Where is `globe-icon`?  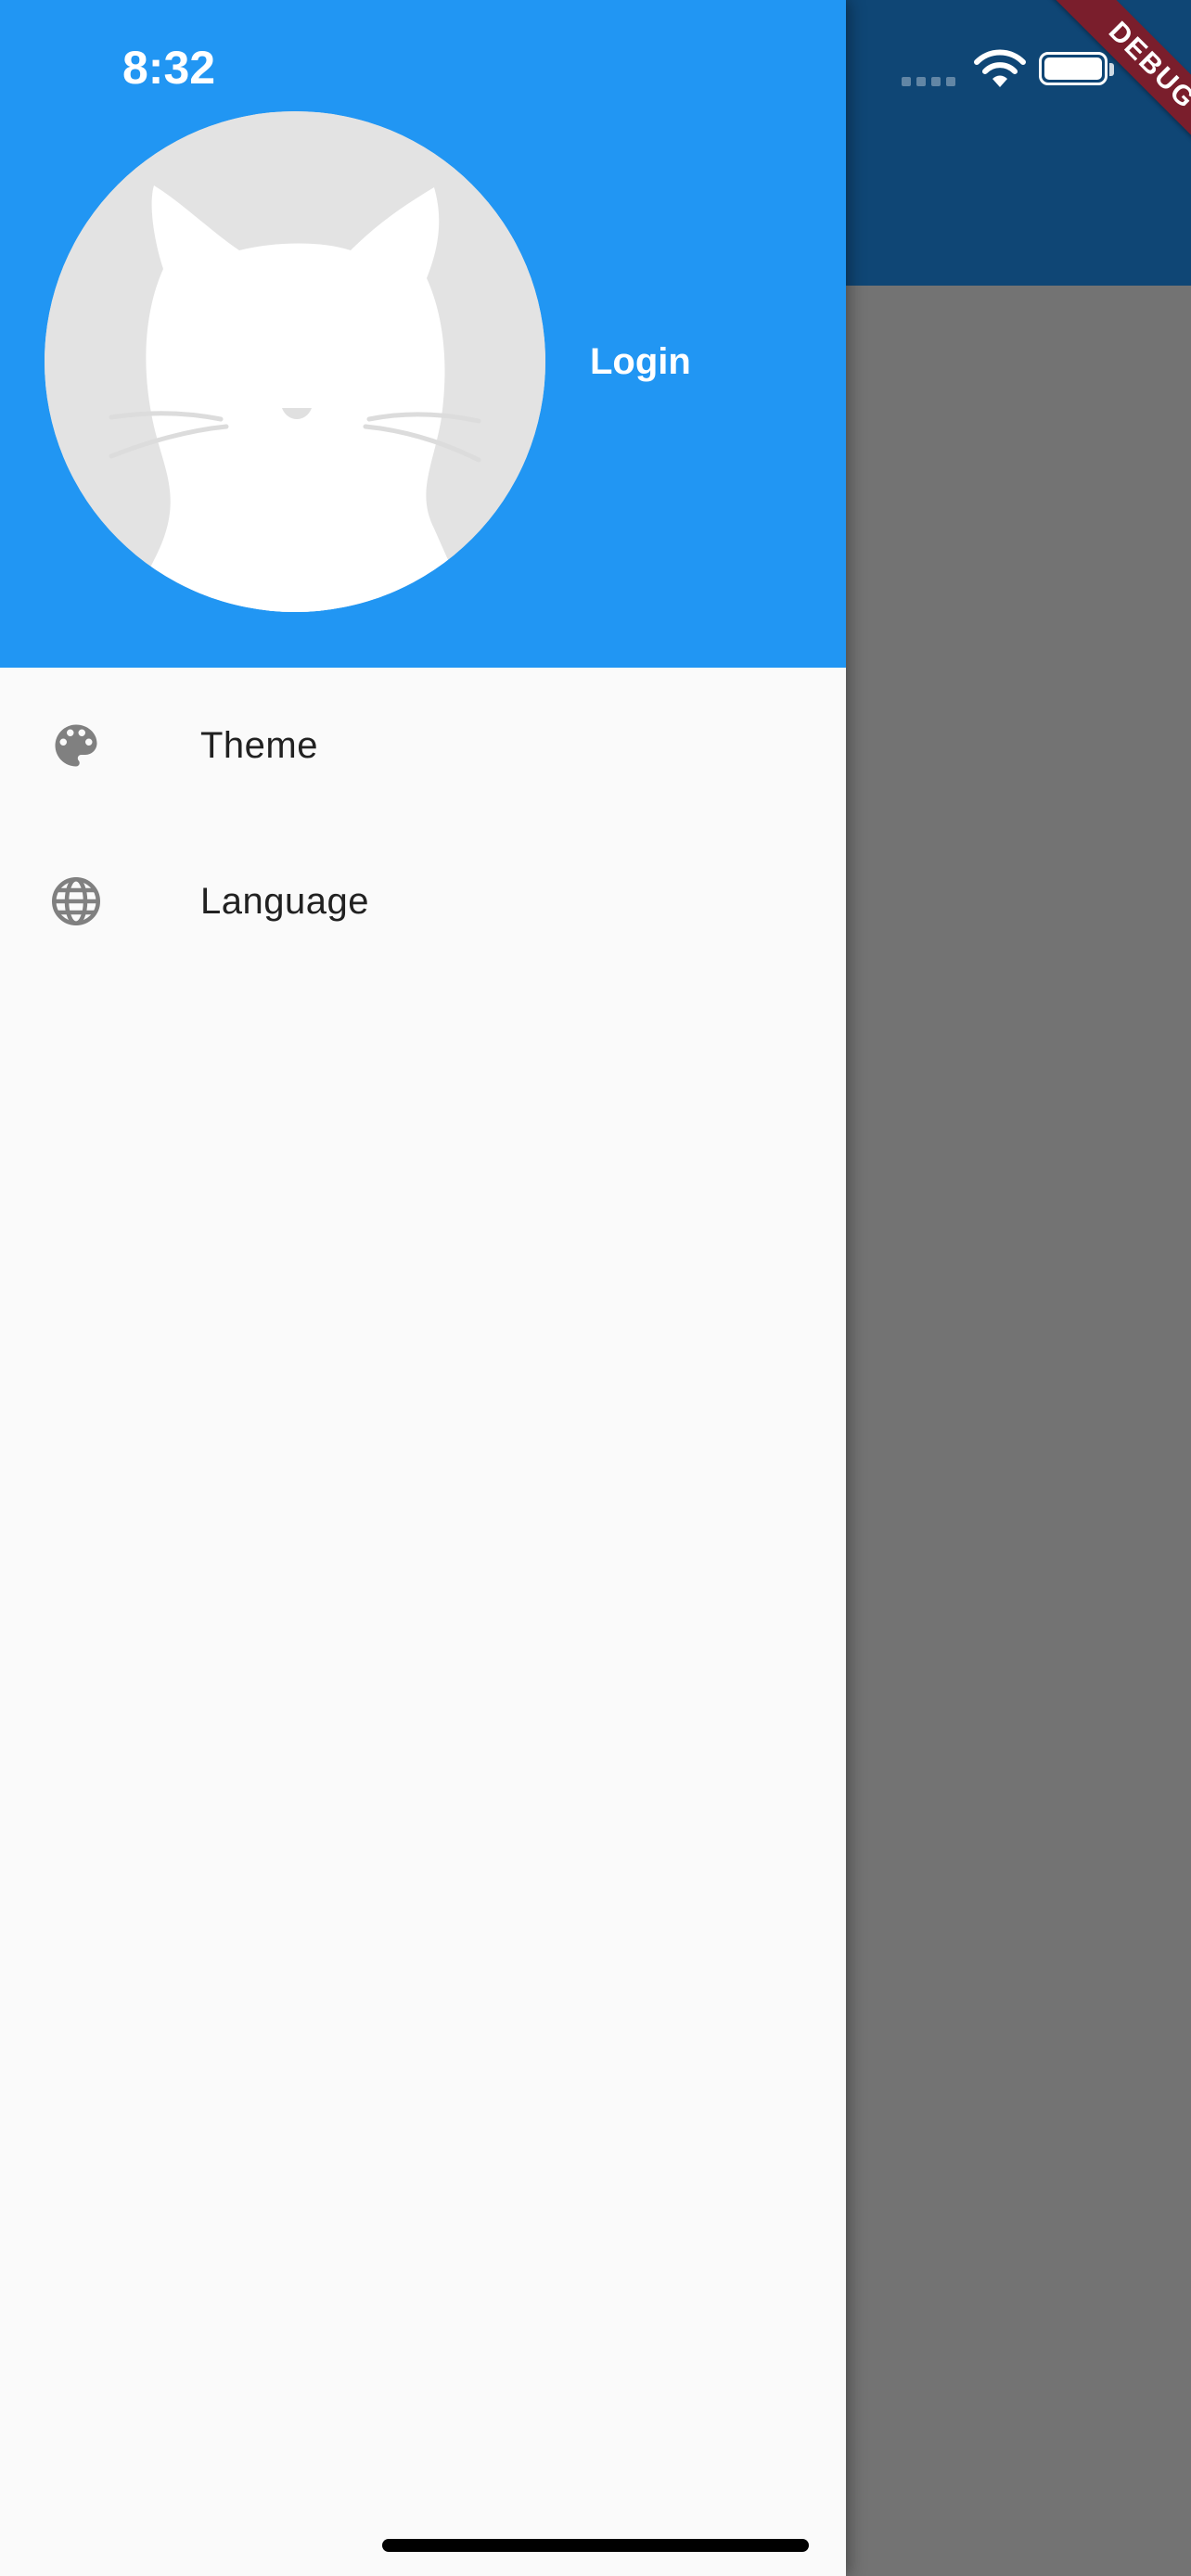
globe-icon is located at coordinates (76, 901).